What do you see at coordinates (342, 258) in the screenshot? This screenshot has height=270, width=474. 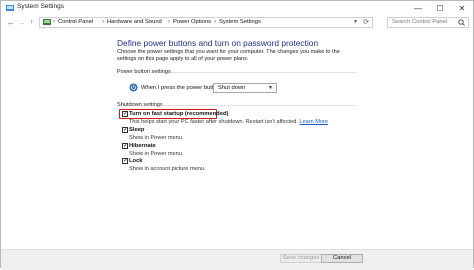 I see `cancel-button: Cancel` at bounding box center [342, 258].